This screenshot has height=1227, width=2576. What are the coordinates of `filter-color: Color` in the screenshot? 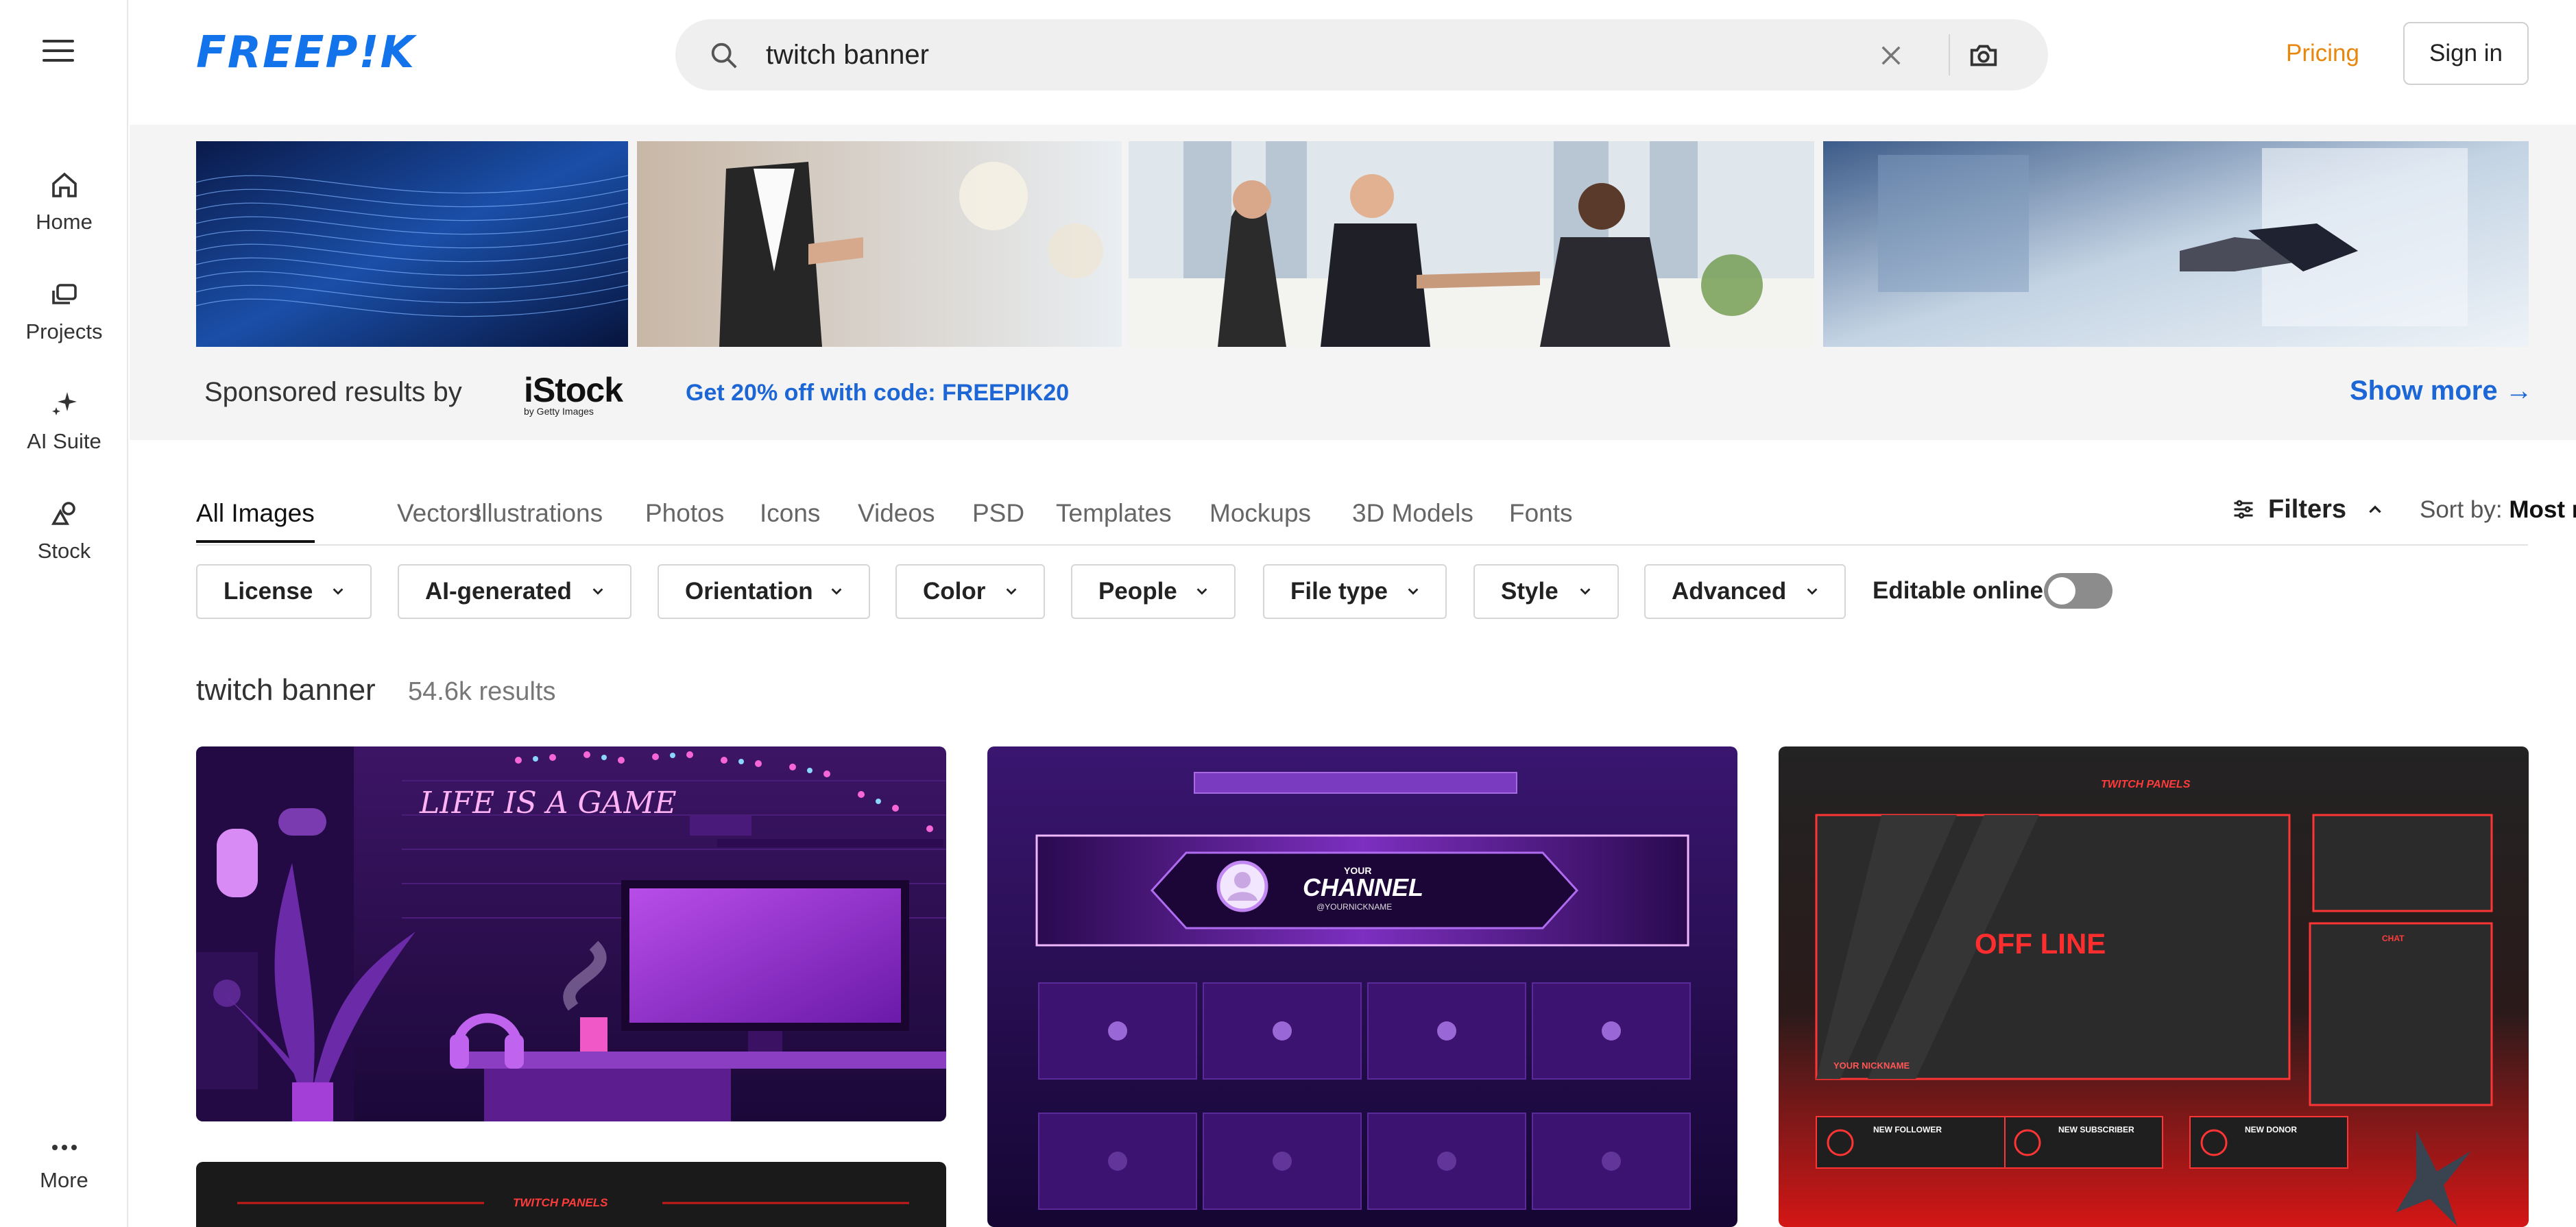 It's located at (970, 591).